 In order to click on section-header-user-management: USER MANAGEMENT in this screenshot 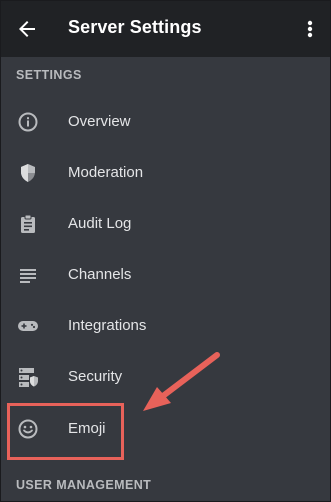, I will do `click(84, 485)`.